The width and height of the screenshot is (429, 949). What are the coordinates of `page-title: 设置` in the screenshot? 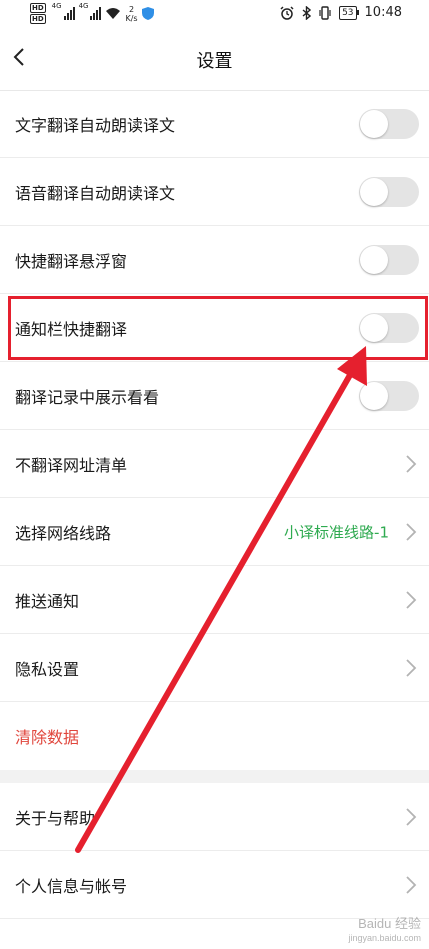 It's located at (214, 61).